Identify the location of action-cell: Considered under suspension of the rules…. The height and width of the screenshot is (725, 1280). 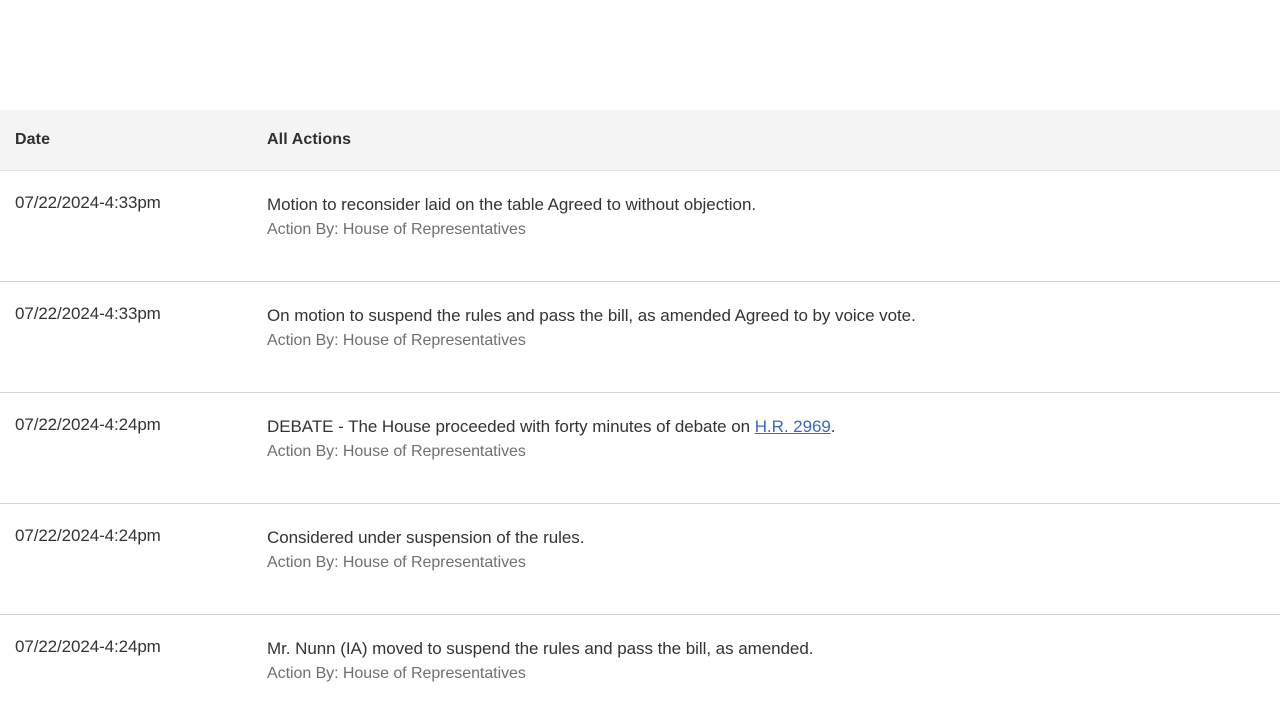
(770, 559).